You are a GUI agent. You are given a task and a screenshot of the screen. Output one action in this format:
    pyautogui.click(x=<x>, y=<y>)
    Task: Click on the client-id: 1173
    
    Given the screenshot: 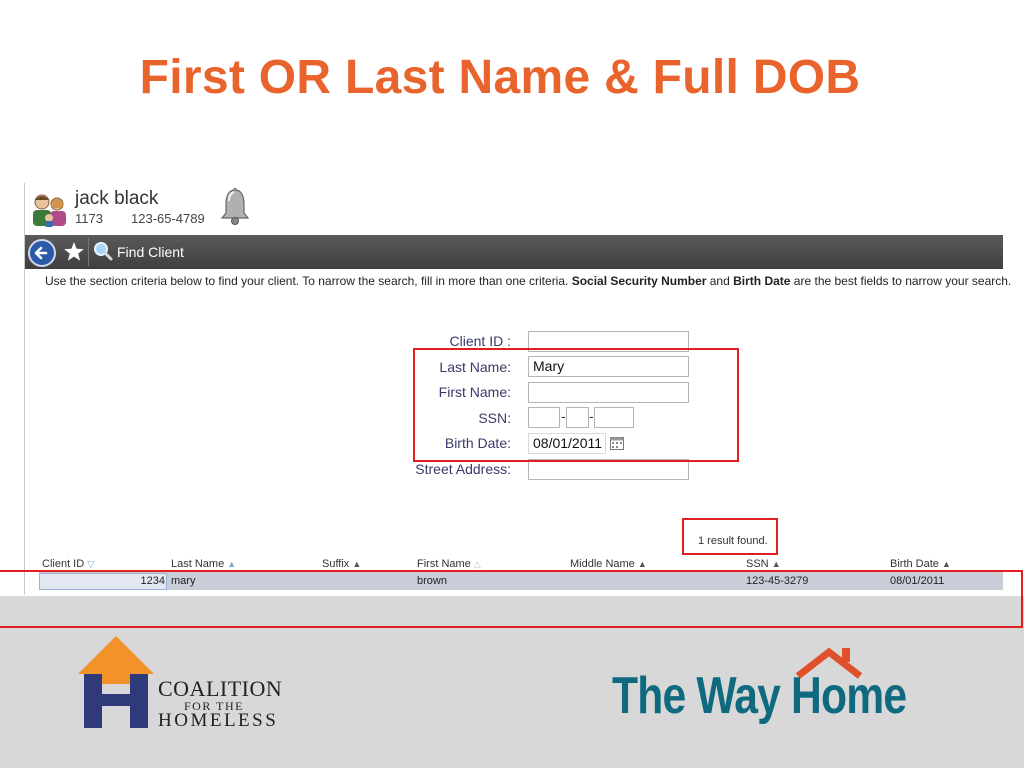 What is the action you would take?
    pyautogui.click(x=89, y=218)
    